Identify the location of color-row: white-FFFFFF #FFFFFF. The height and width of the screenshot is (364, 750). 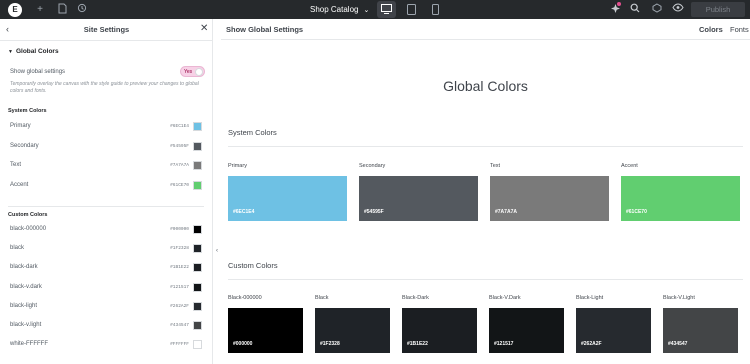
(106, 345).